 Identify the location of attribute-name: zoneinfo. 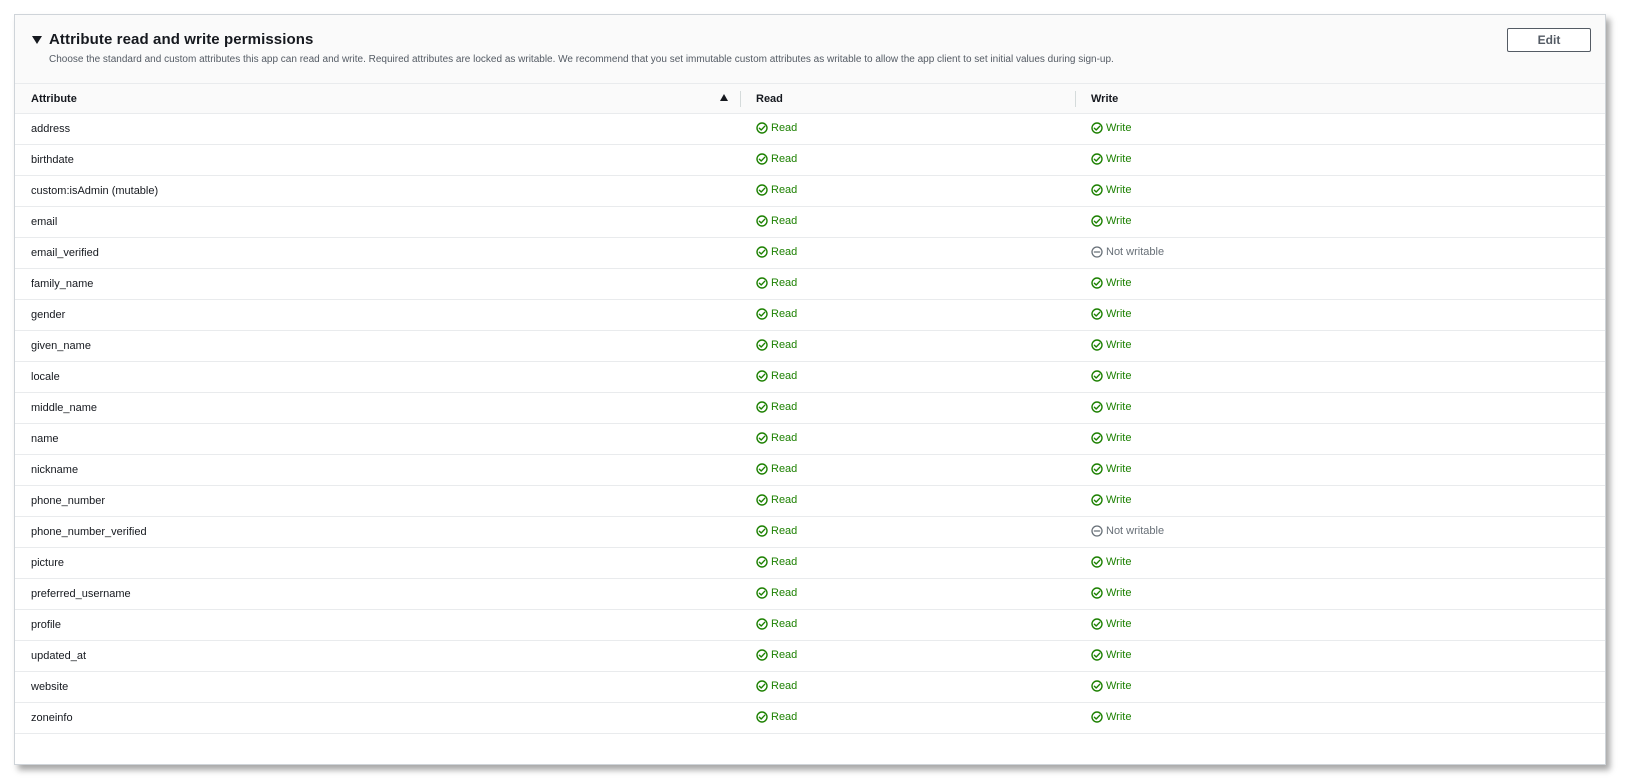
(52, 718).